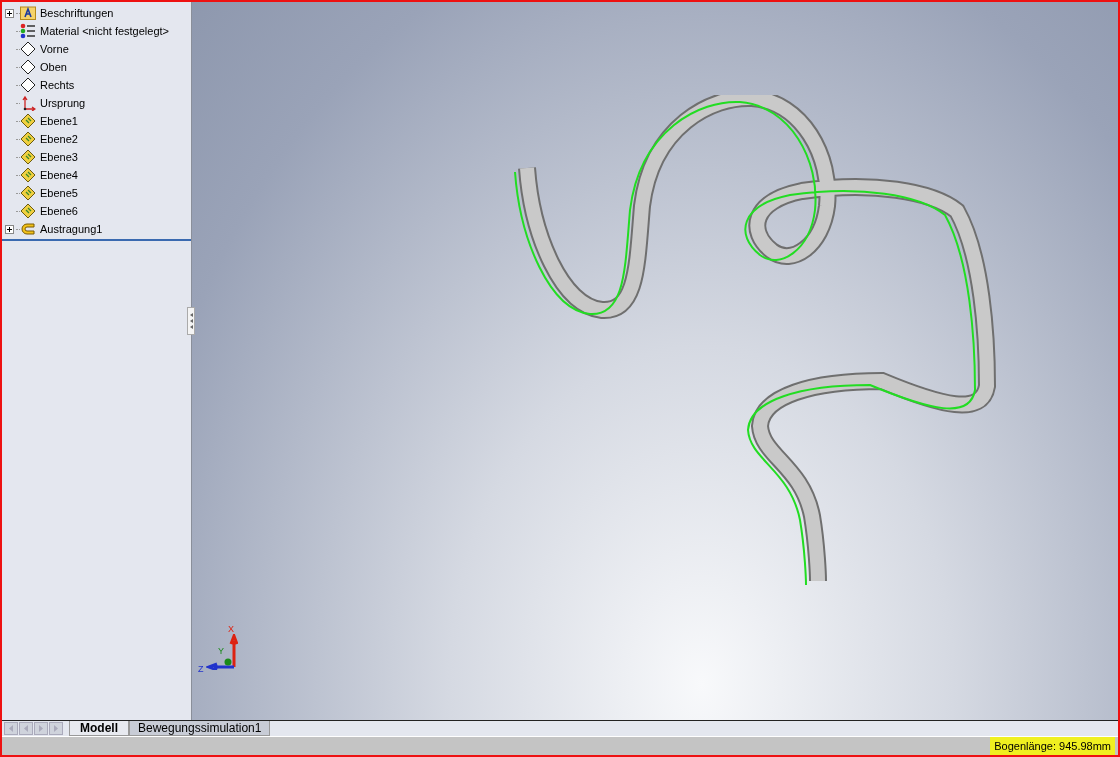 The height and width of the screenshot is (757, 1120). I want to click on tree-item: Oben, so click(53, 67).